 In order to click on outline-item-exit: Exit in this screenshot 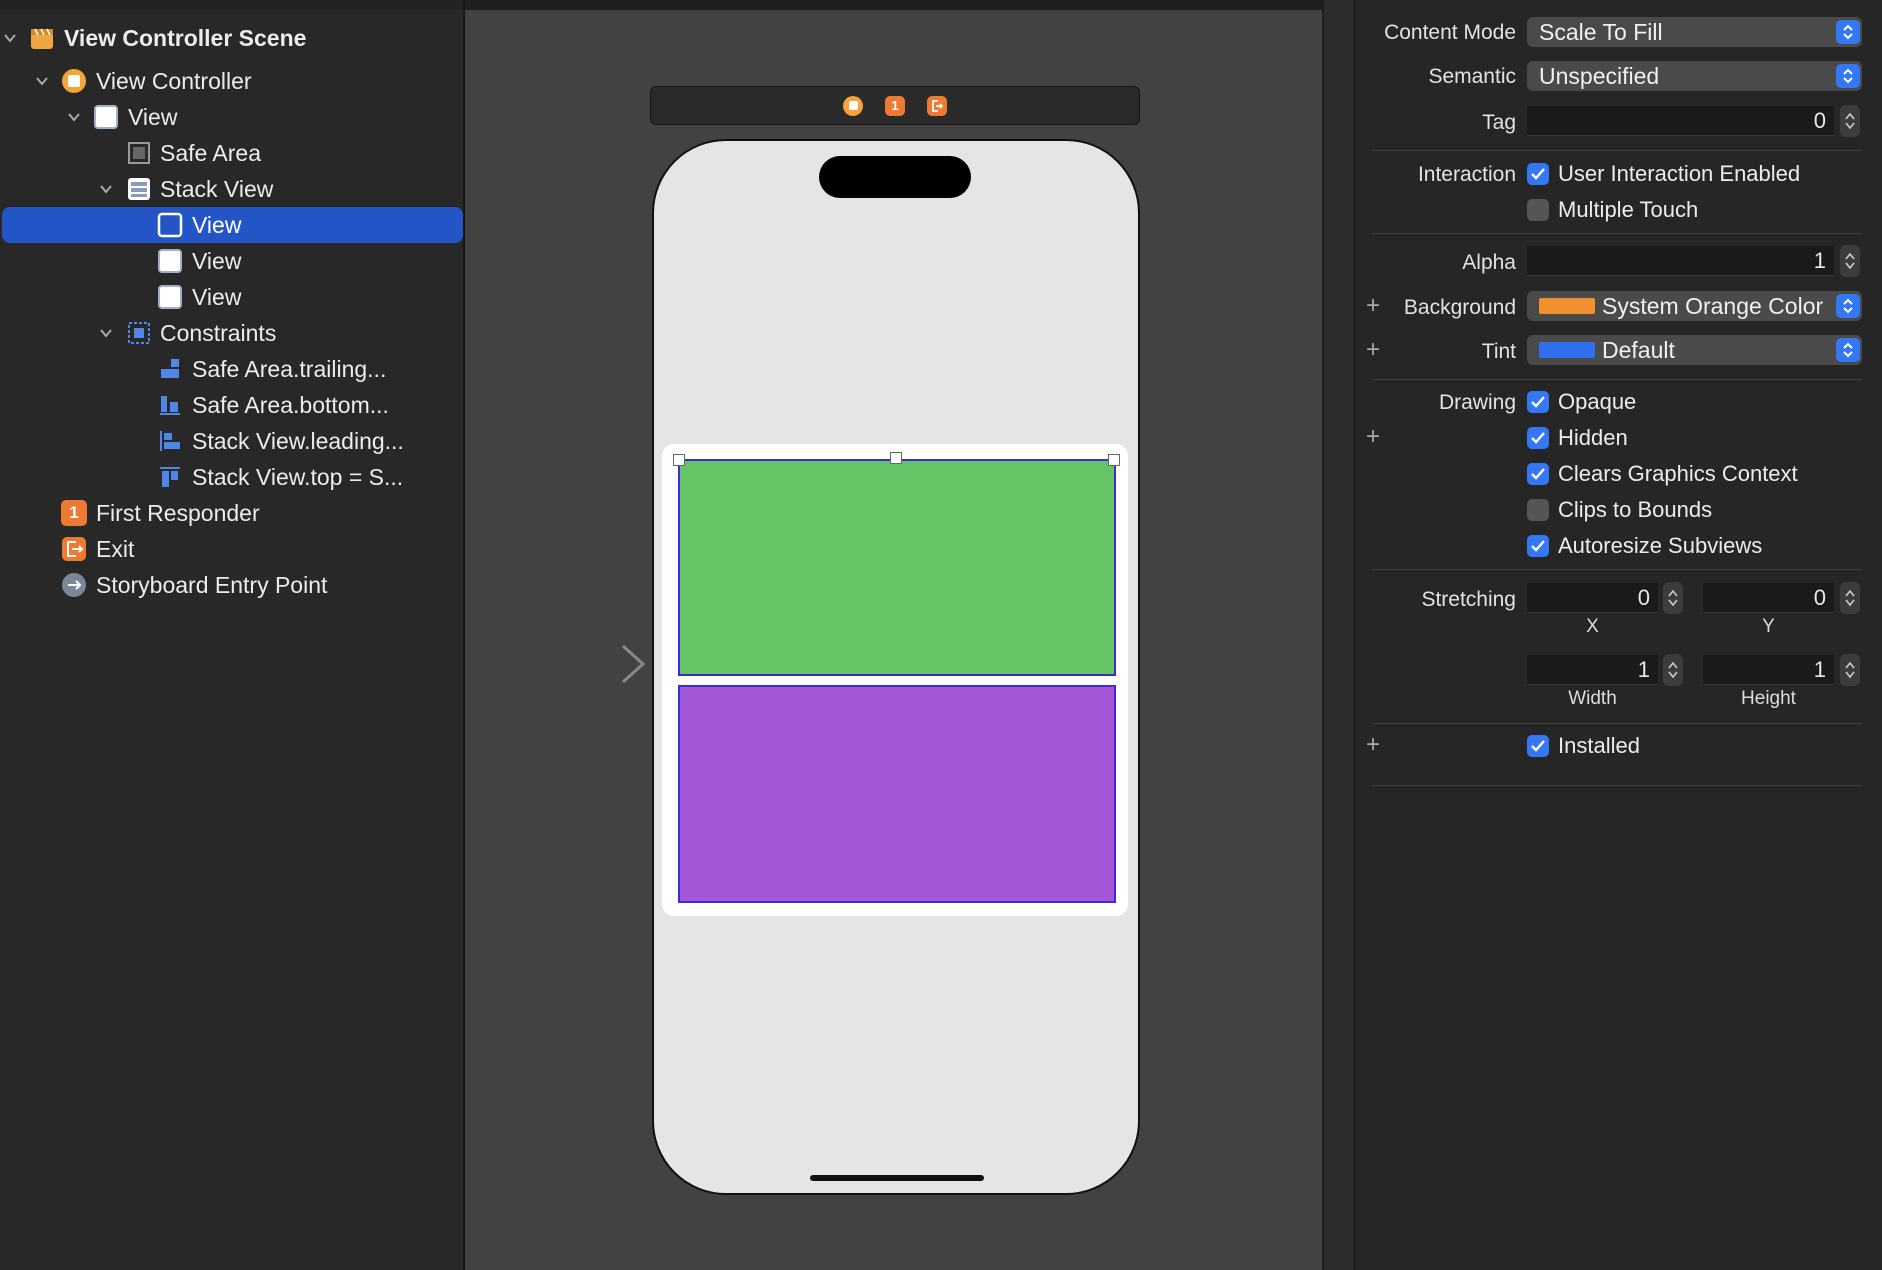, I will do `click(231, 549)`.